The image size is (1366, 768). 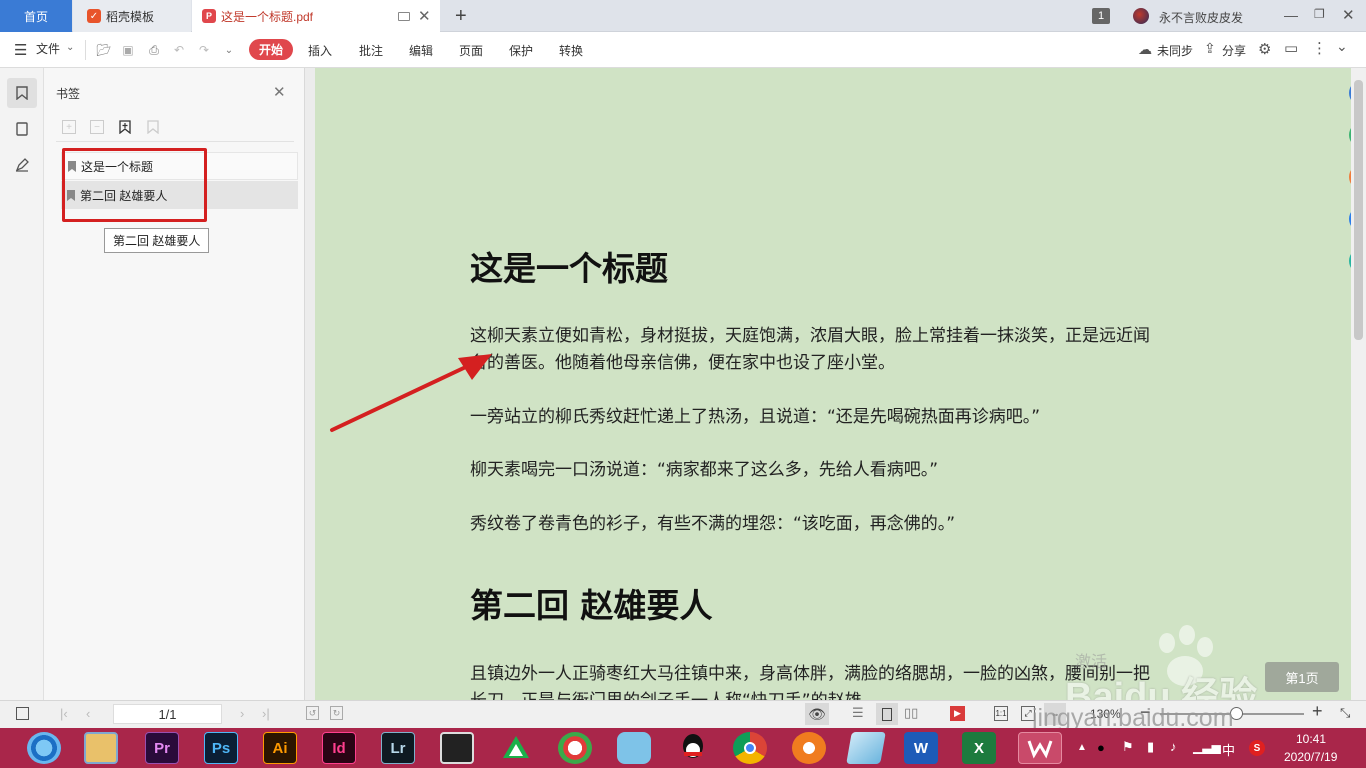 What do you see at coordinates (1302, 677) in the screenshot?
I see `page-indicator: 第1页` at bounding box center [1302, 677].